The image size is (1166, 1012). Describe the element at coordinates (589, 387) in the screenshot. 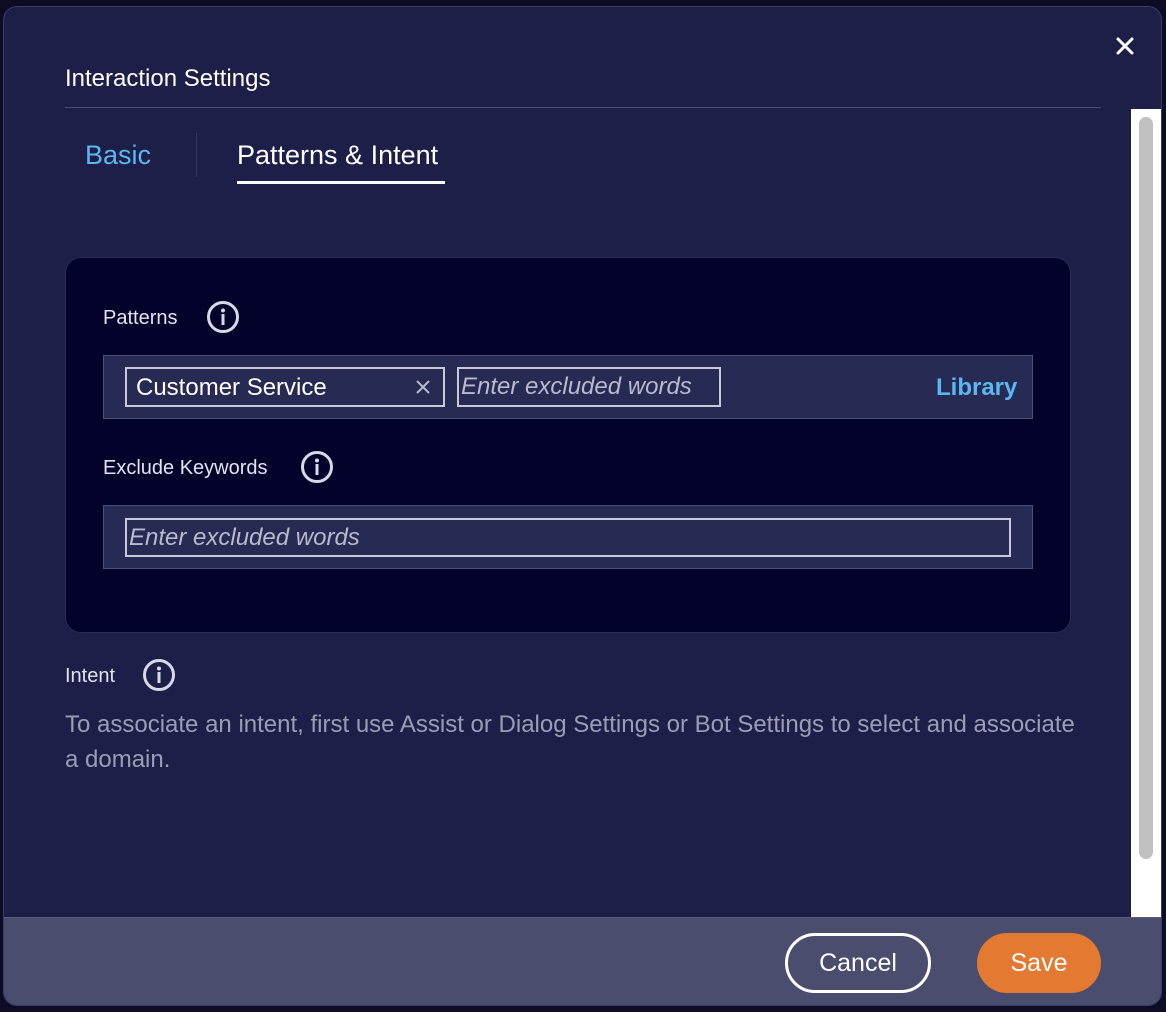

I see `patterns-input` at that location.